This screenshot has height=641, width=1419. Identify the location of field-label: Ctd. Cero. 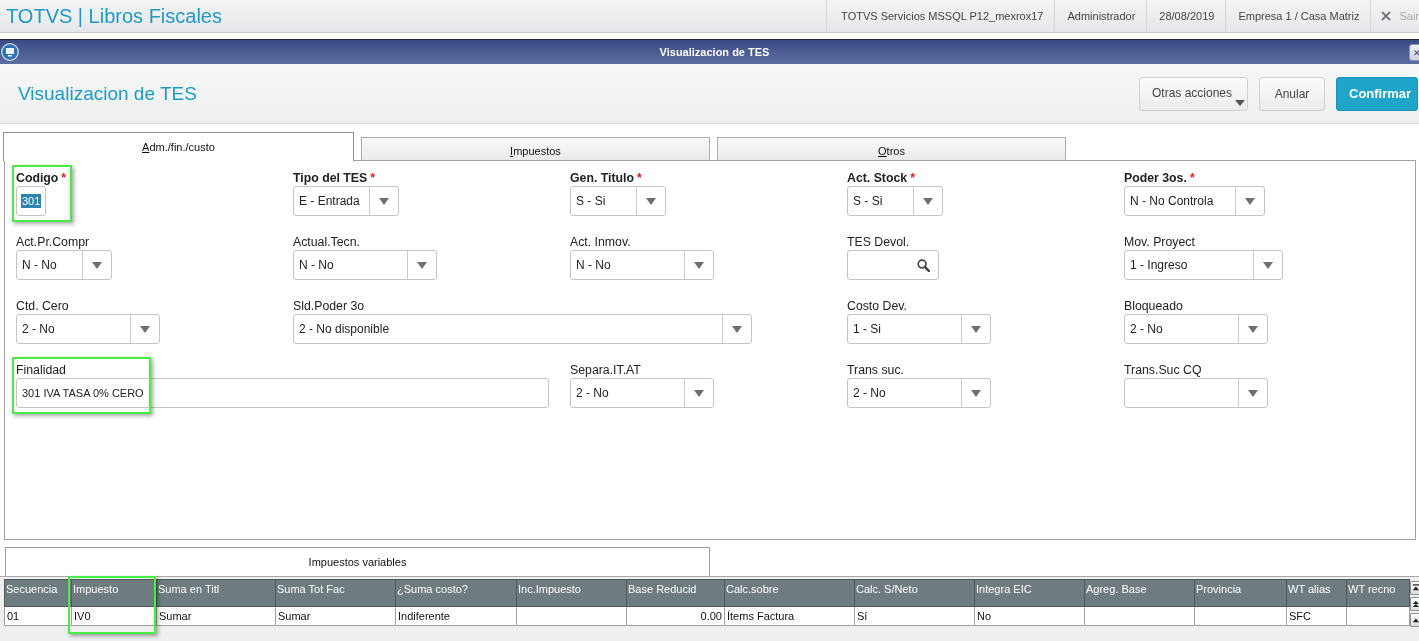
(42, 306).